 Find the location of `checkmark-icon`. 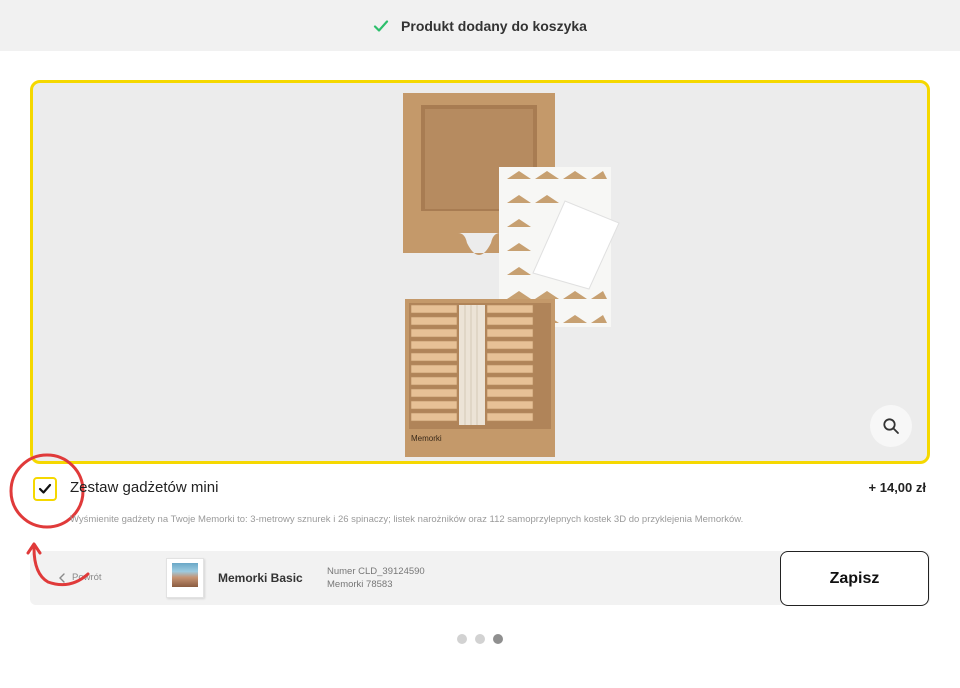

checkmark-icon is located at coordinates (45, 488).